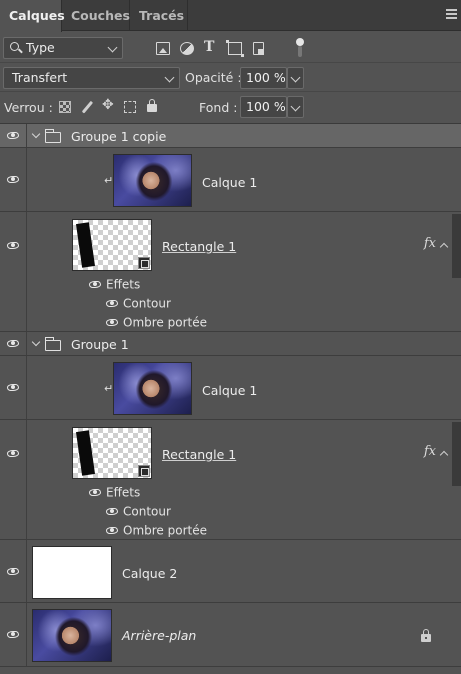 This screenshot has height=674, width=461. Describe the element at coordinates (100, 344) in the screenshot. I see `layer-name: Groupe 1` at that location.